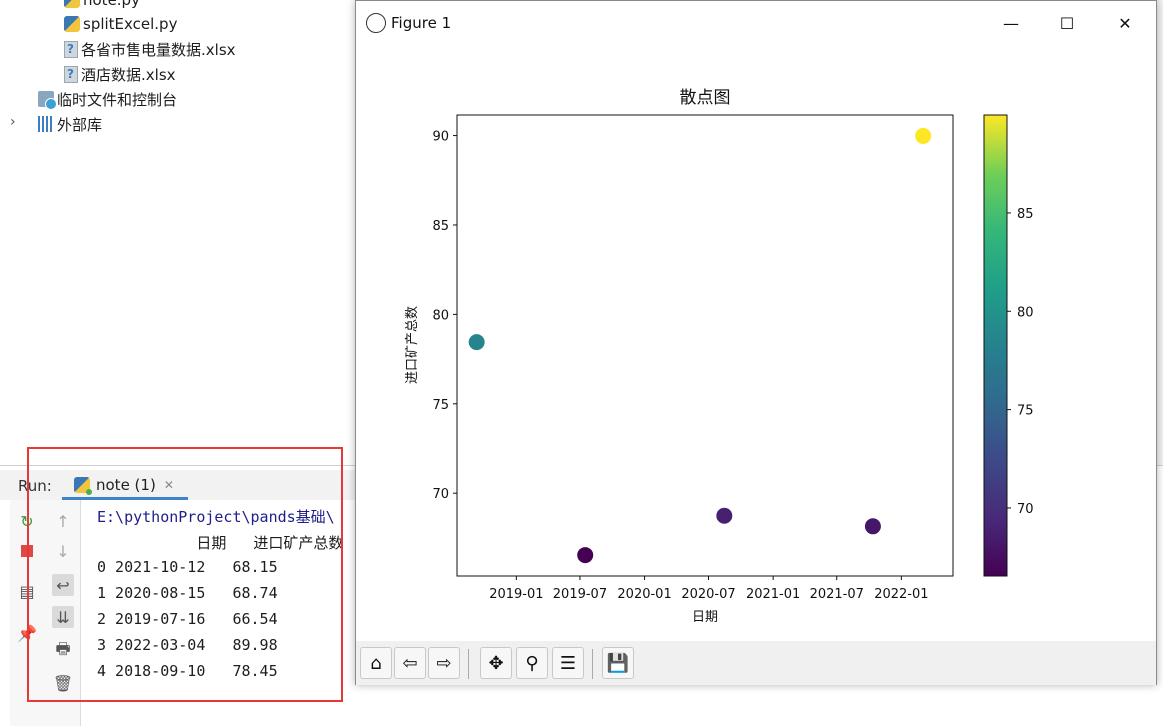 The height and width of the screenshot is (727, 1163). What do you see at coordinates (644, 594) in the screenshot?
I see `x-tick-label: 2020-01` at bounding box center [644, 594].